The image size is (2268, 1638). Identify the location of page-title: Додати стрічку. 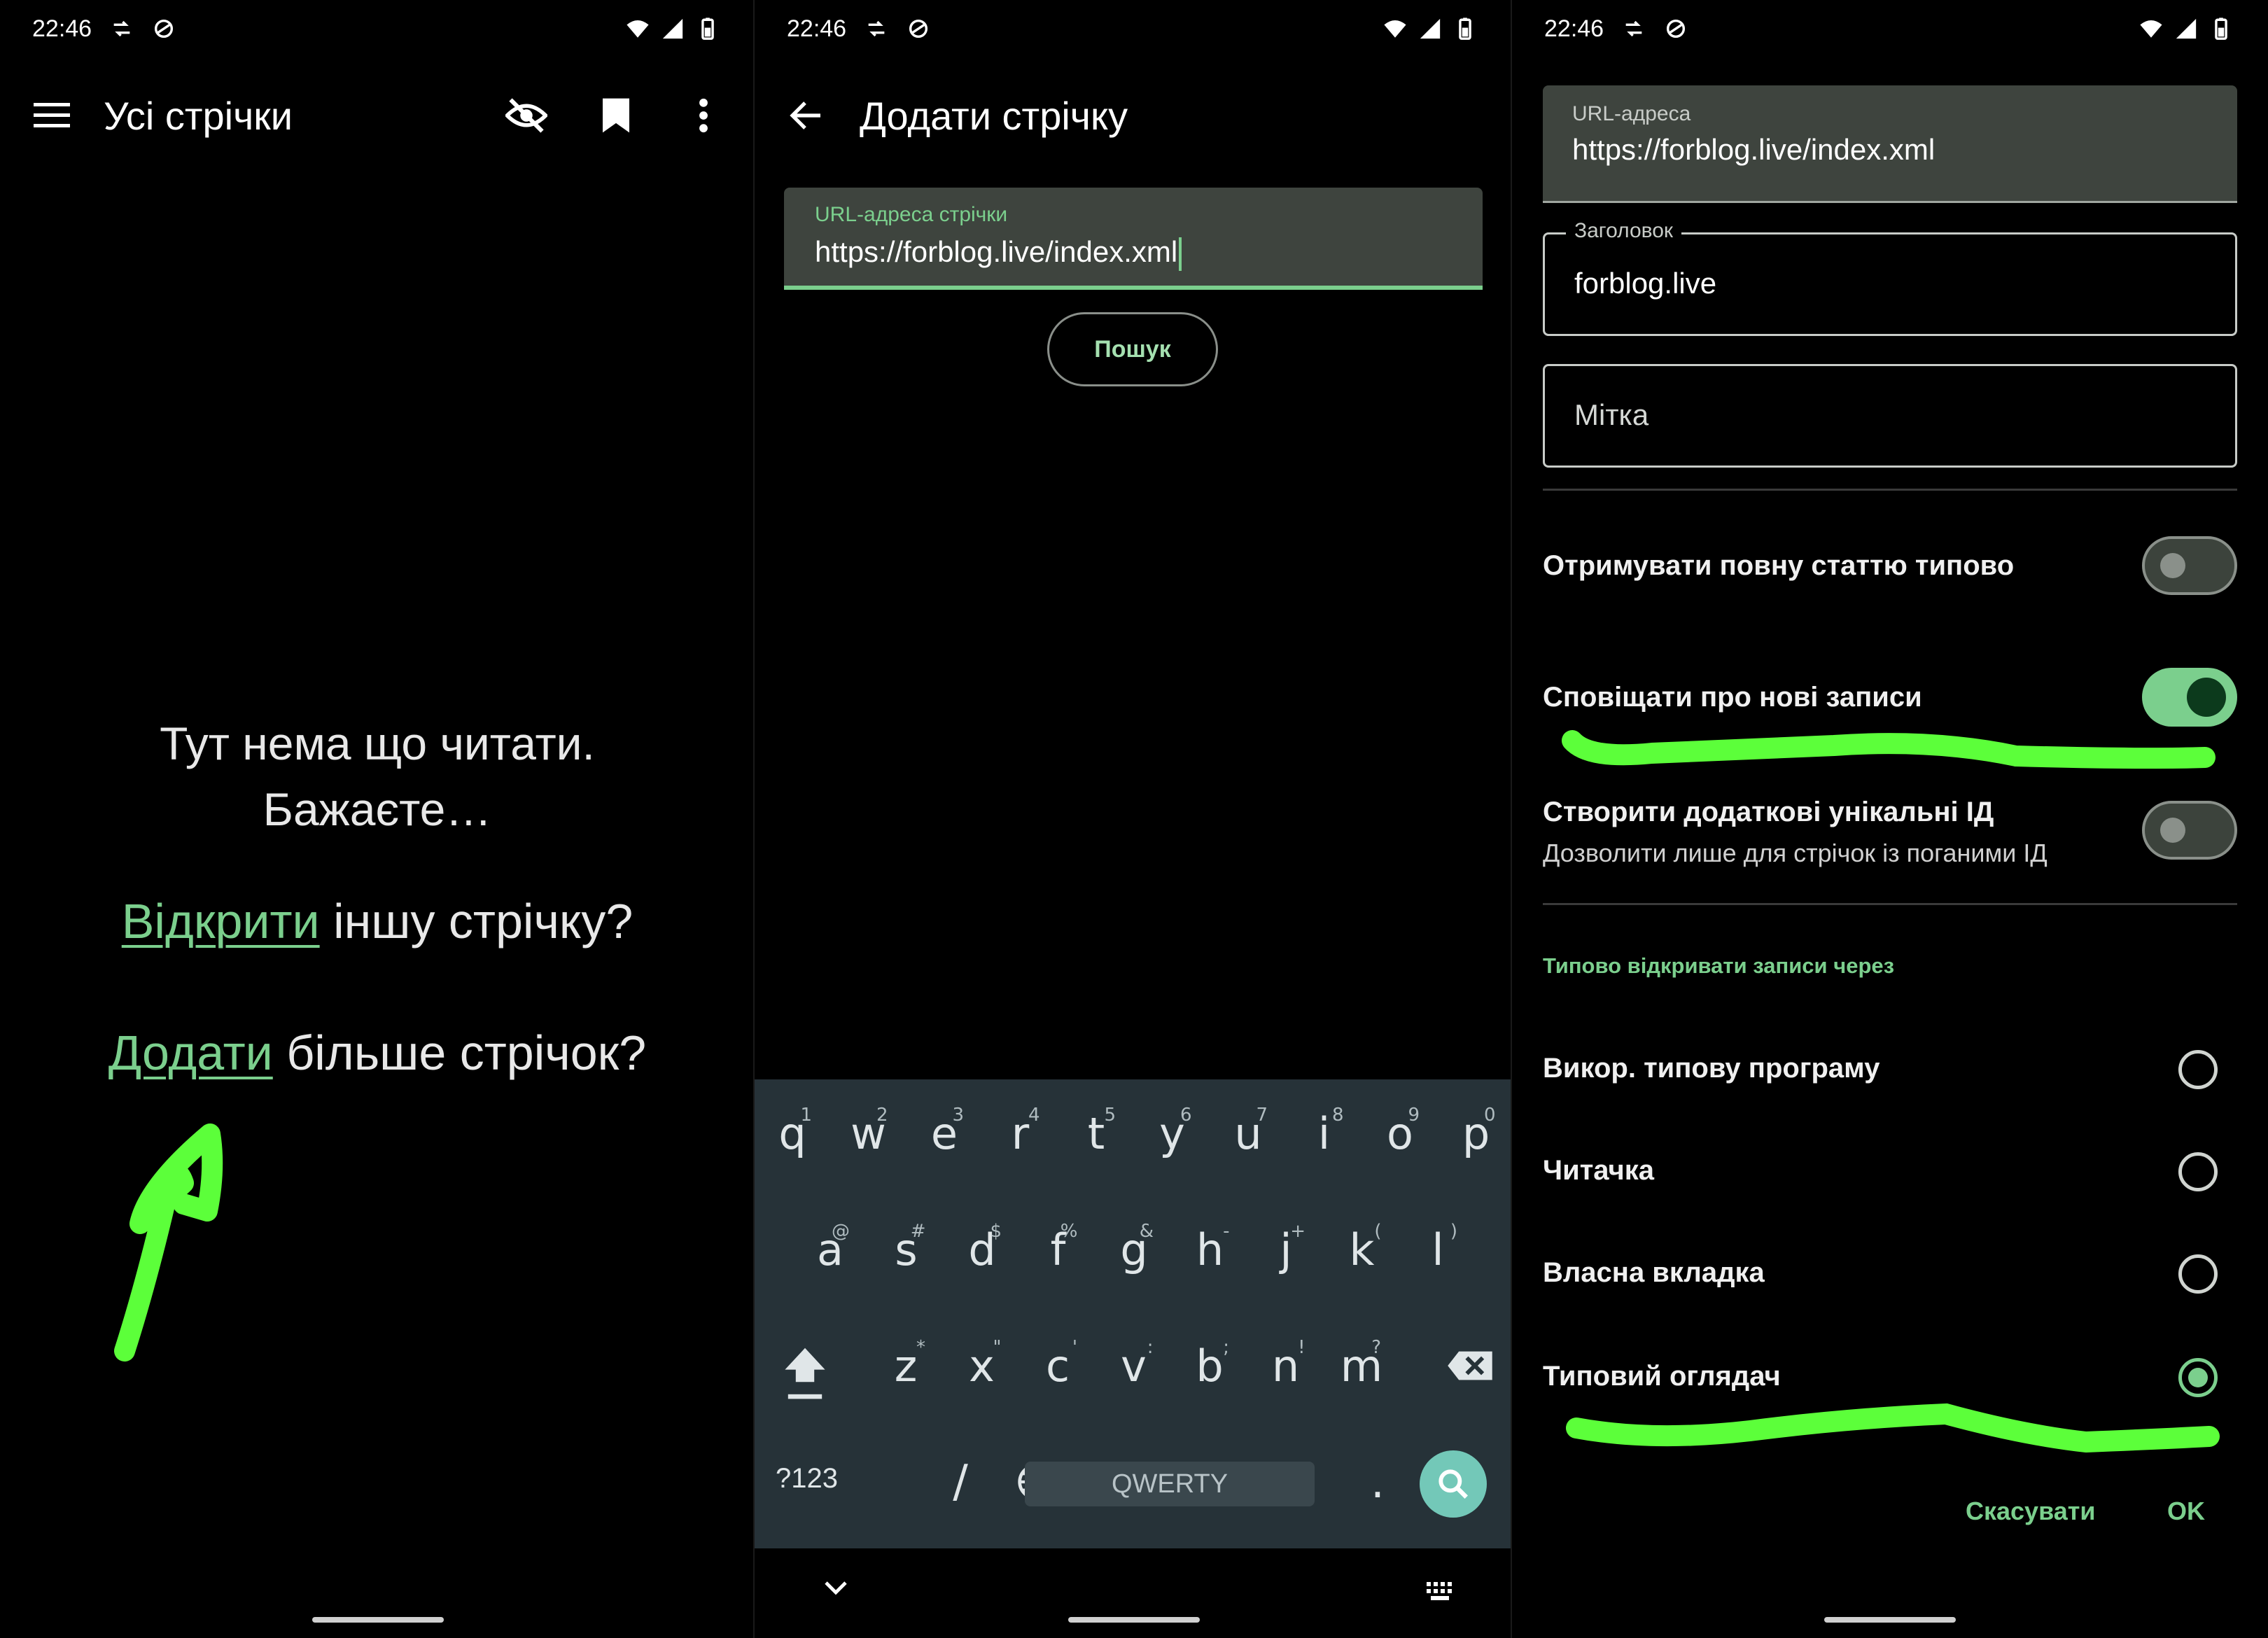
(994, 115).